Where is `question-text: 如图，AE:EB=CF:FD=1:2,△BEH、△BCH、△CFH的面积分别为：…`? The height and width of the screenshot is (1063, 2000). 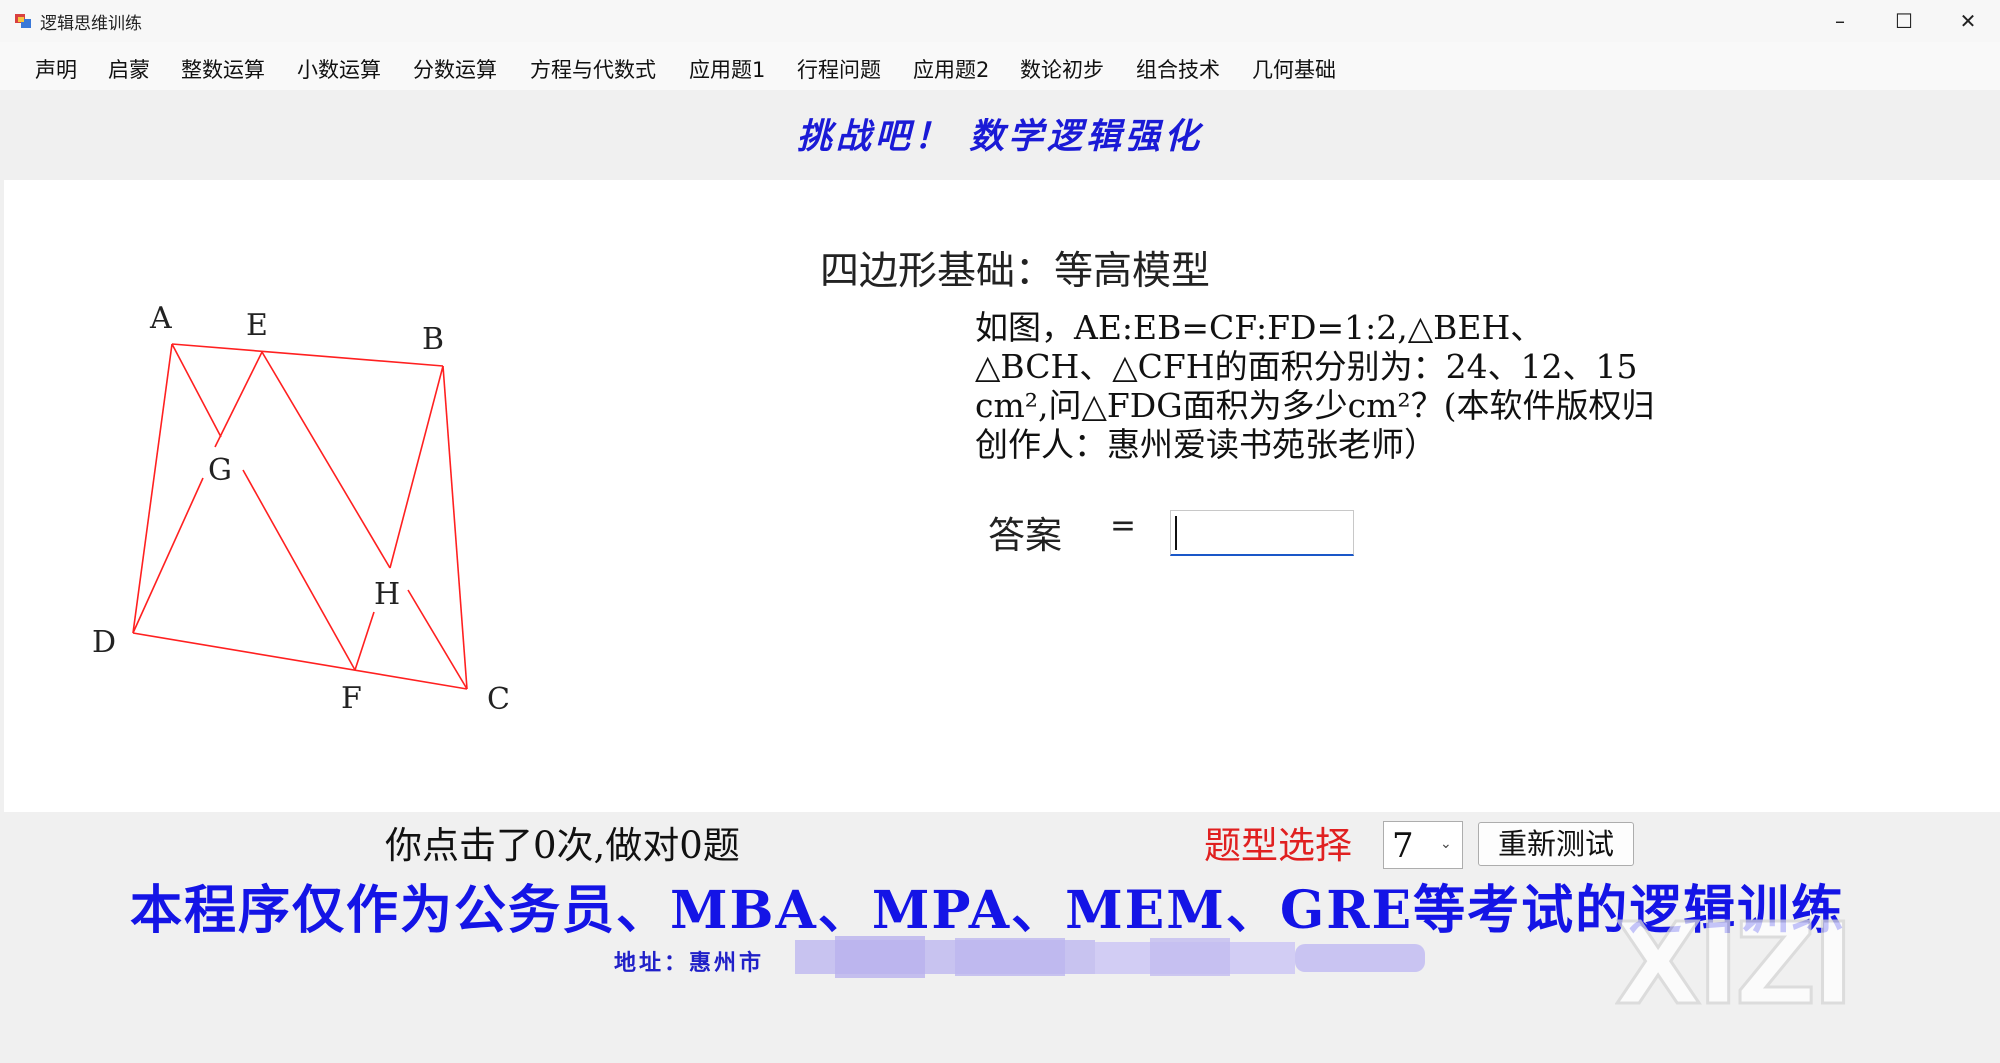 question-text: 如图，AE:EB=CF:FD=1:2,△BEH、△BCH、△CFH的面积分别为：… is located at coordinates (1315, 386).